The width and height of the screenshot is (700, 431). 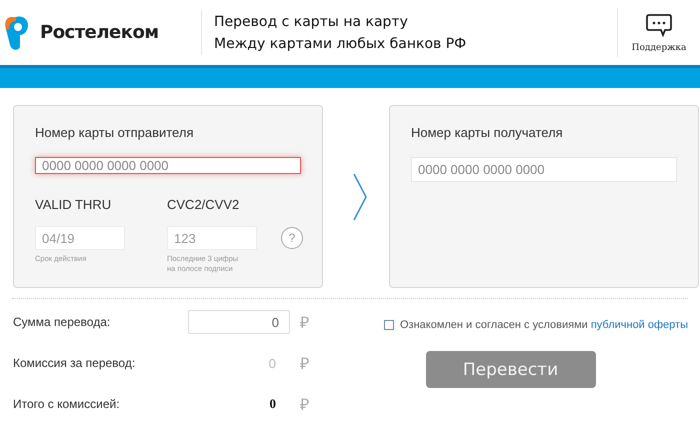 I want to click on summary-label: Комиссия за перевод:, so click(x=74, y=363).